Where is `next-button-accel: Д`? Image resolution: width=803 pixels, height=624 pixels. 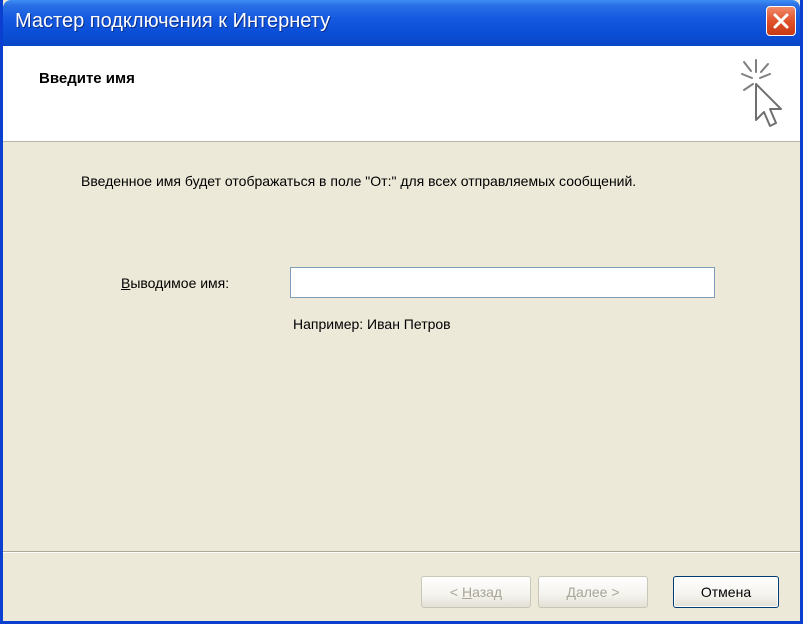
next-button-accel: Д is located at coordinates (571, 592).